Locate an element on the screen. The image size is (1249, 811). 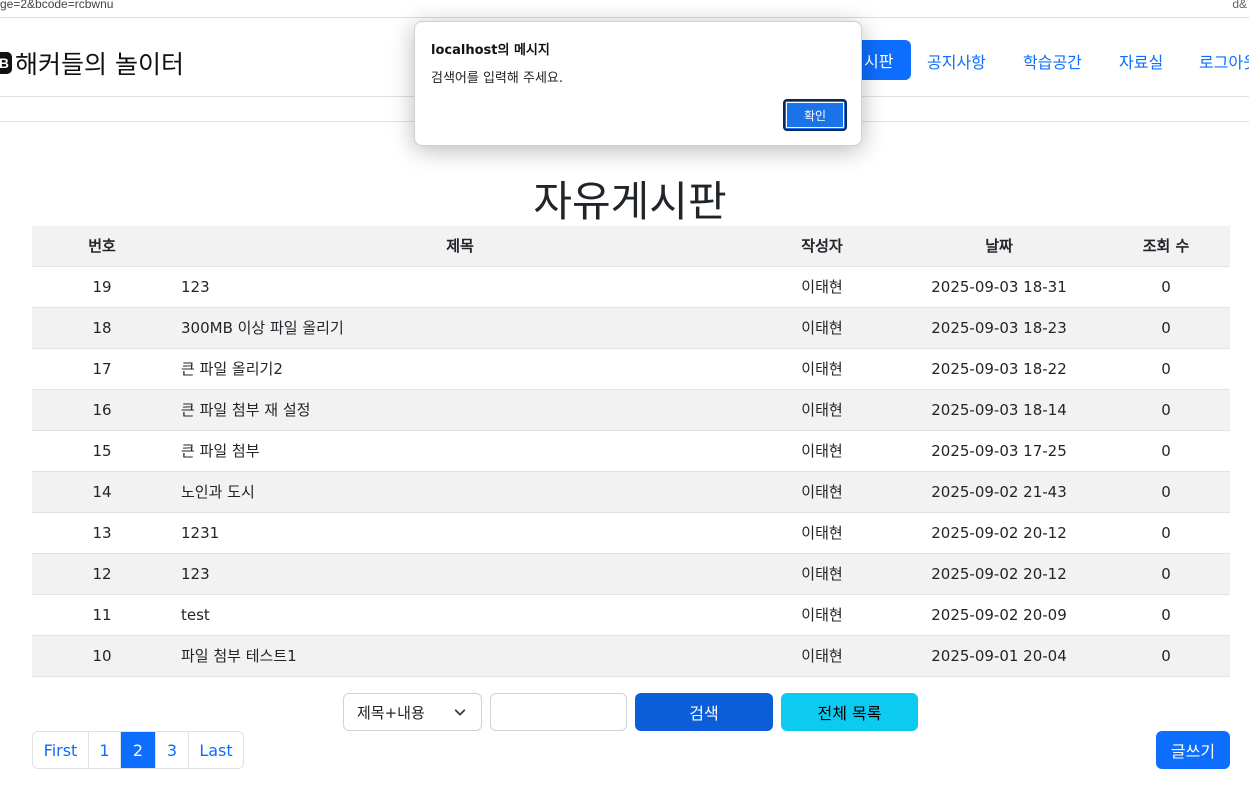
row-title-link: test is located at coordinates (460, 615).